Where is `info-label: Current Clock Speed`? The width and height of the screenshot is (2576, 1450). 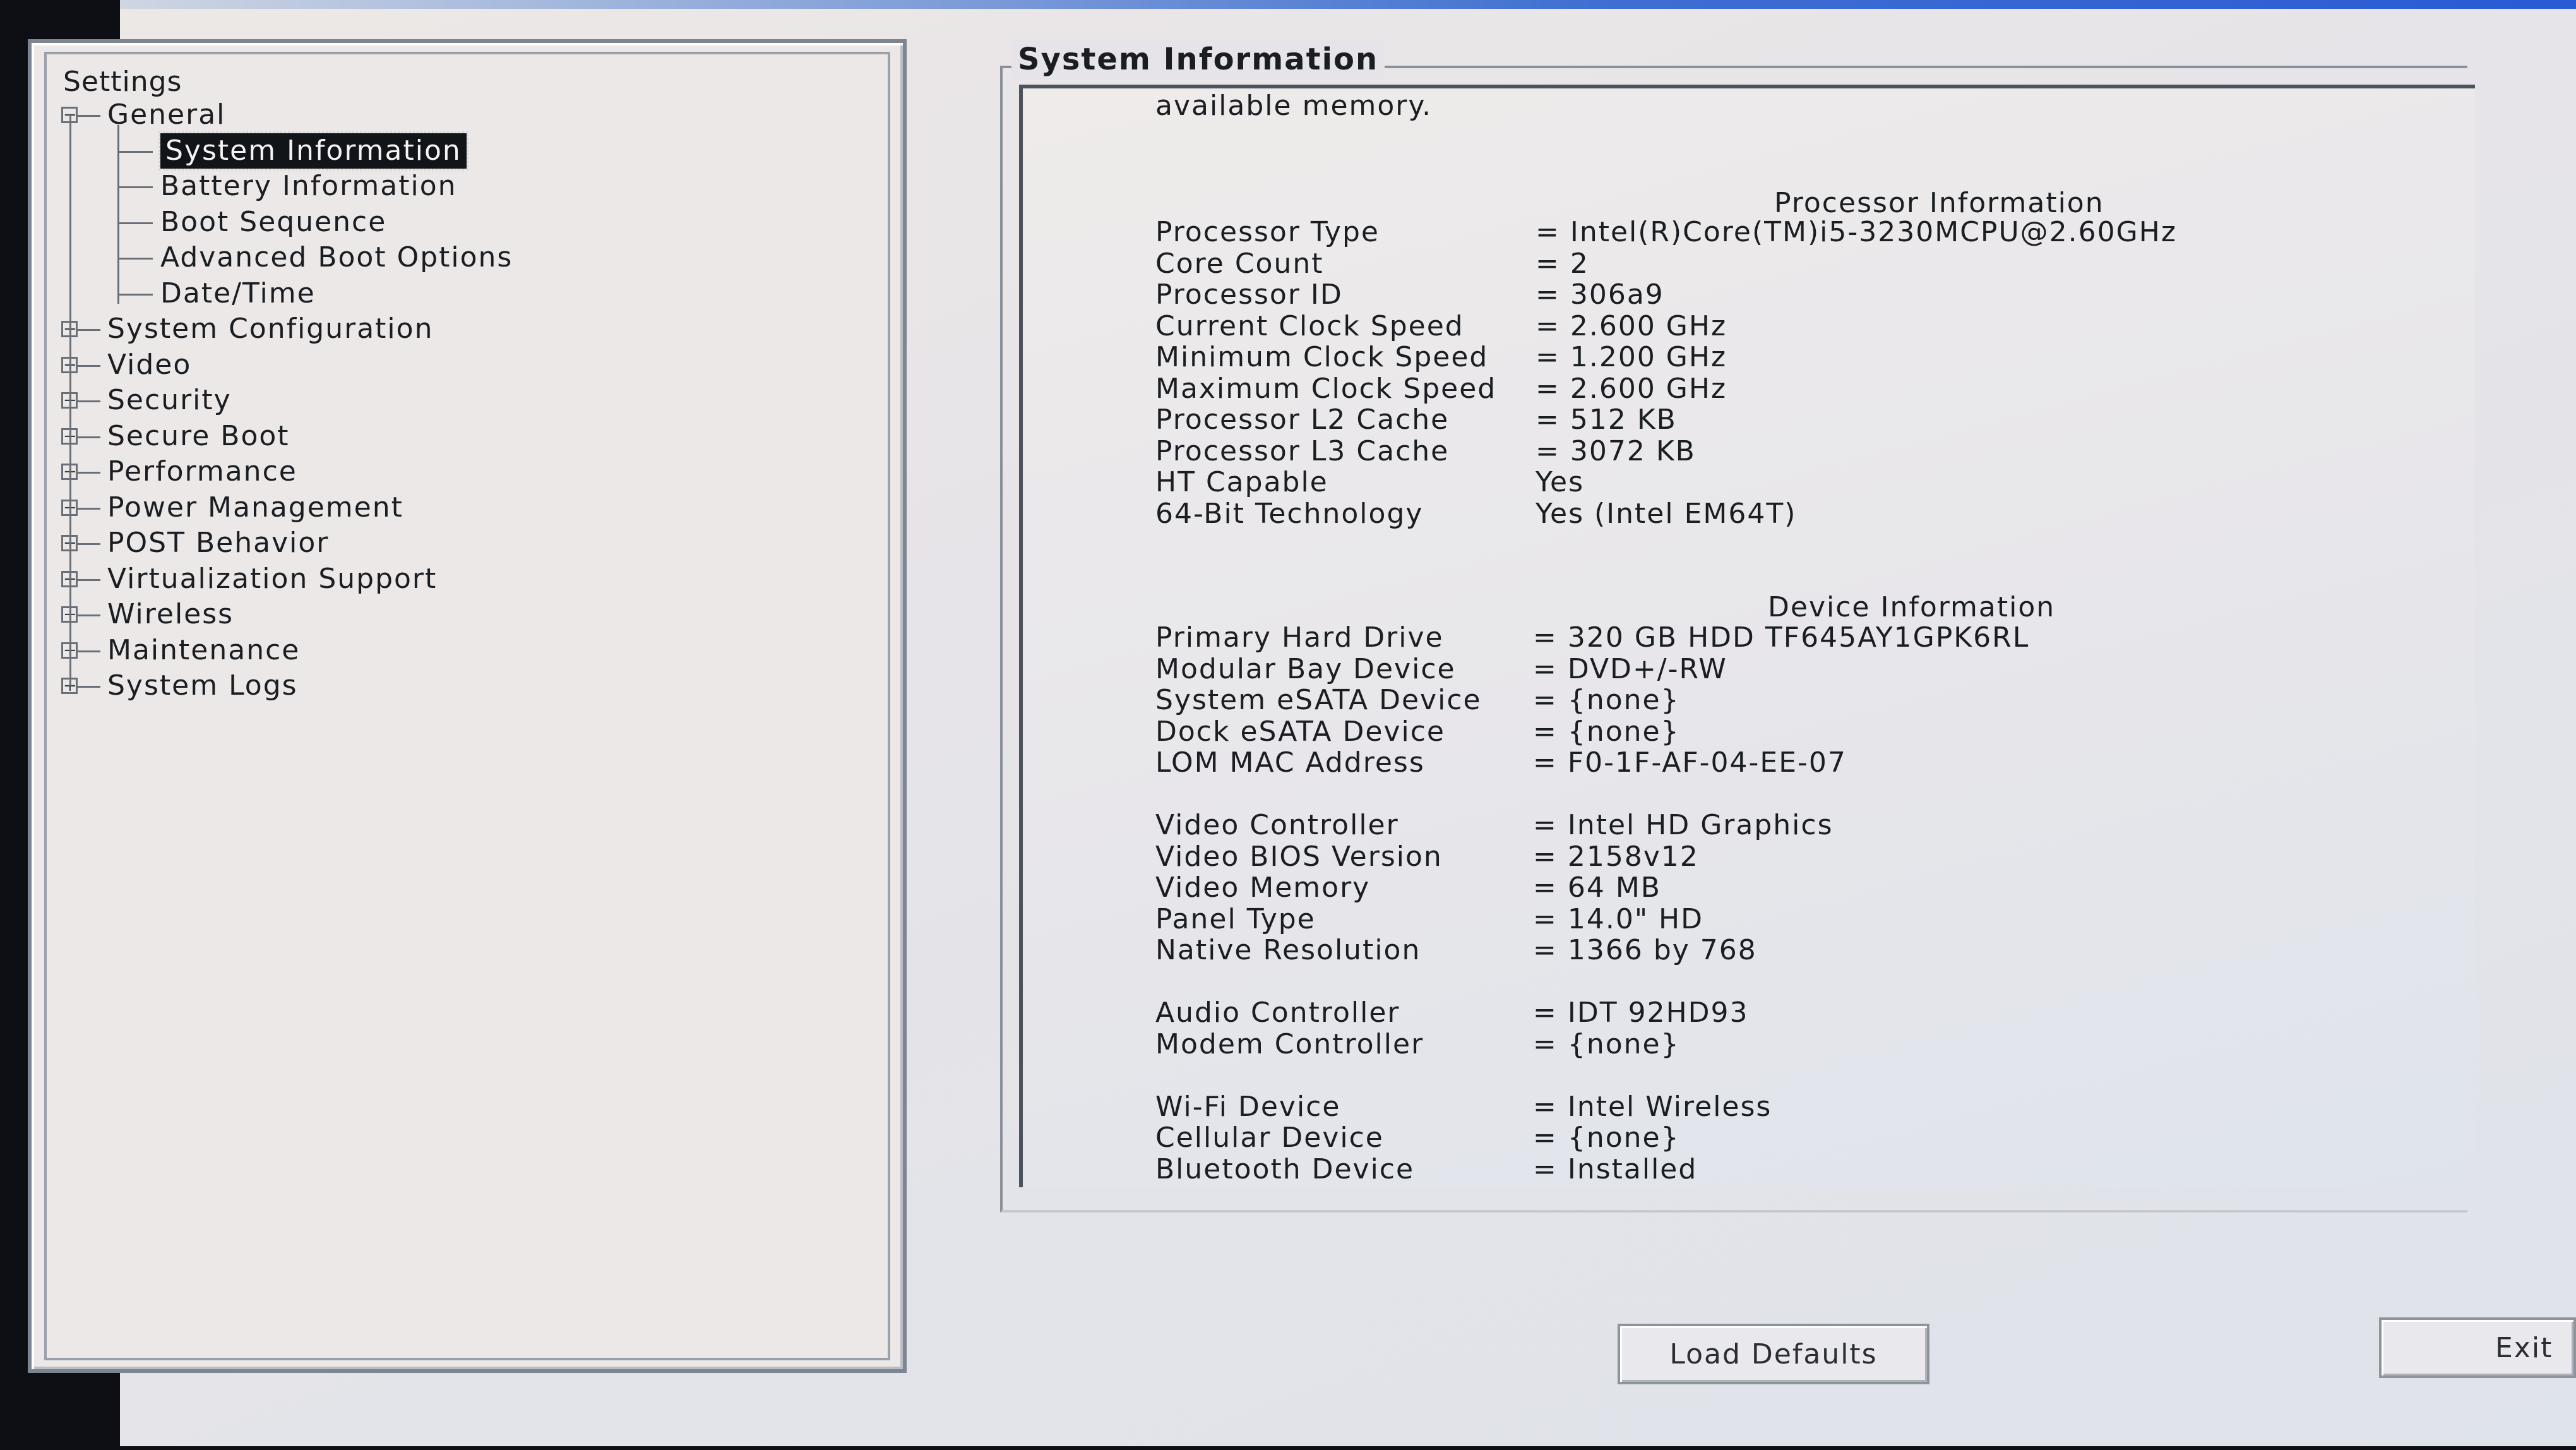 info-label: Current Clock Speed is located at coordinates (1309, 325).